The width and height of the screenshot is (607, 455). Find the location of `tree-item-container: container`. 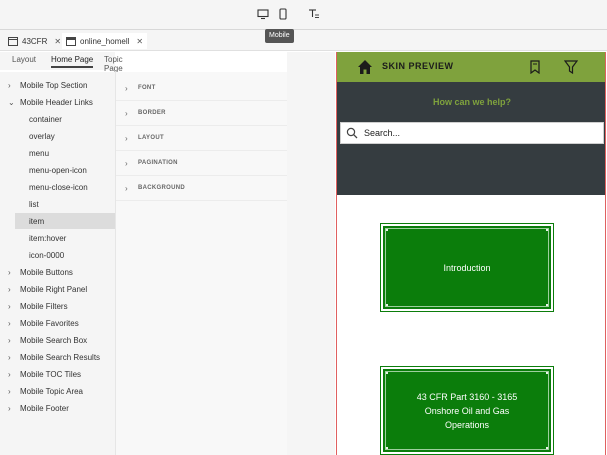

tree-item-container: container is located at coordinates (57, 119).